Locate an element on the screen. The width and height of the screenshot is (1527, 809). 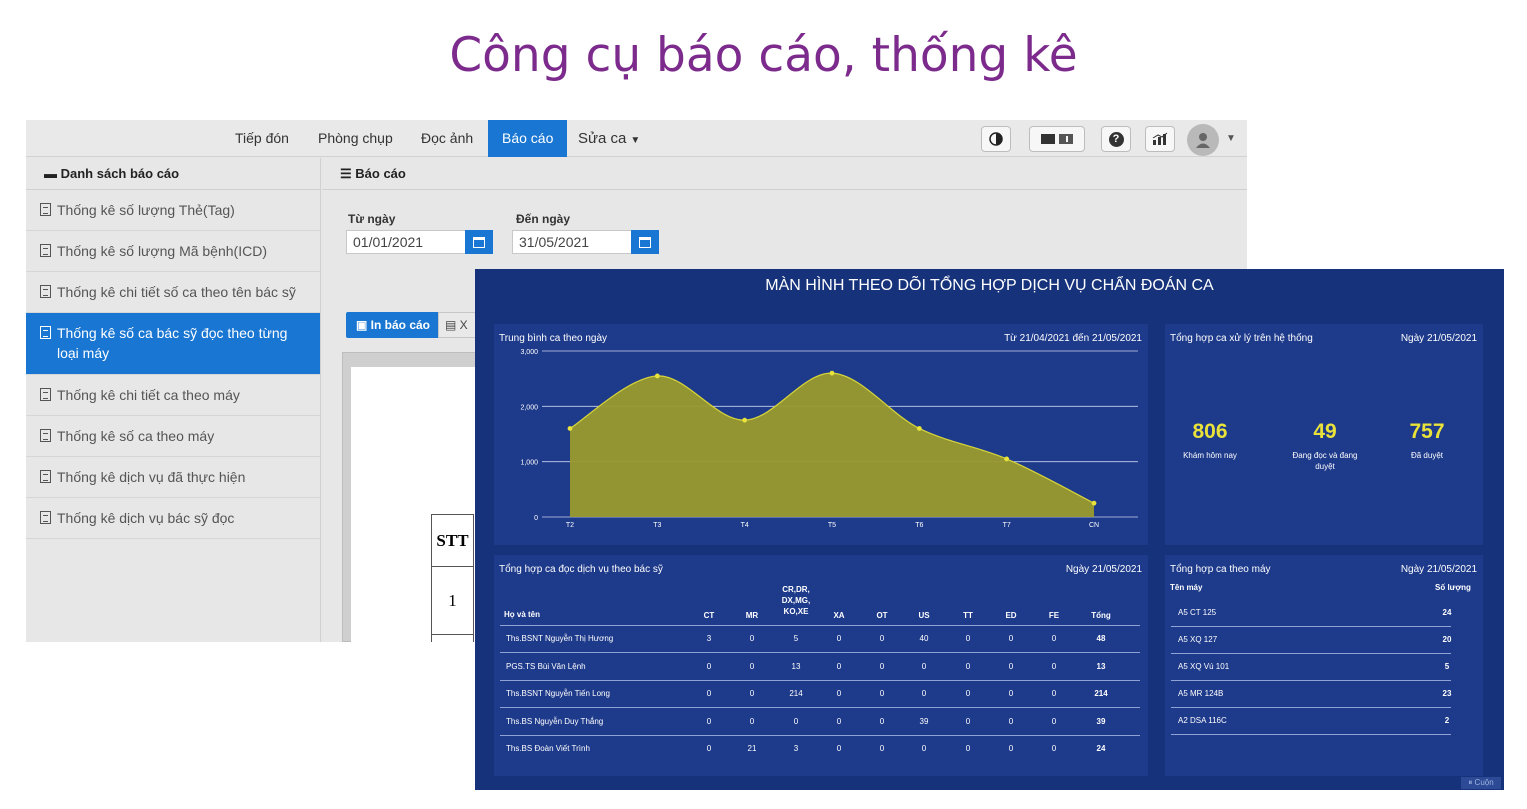
report-table: STT 1 2 is located at coordinates (452, 578).